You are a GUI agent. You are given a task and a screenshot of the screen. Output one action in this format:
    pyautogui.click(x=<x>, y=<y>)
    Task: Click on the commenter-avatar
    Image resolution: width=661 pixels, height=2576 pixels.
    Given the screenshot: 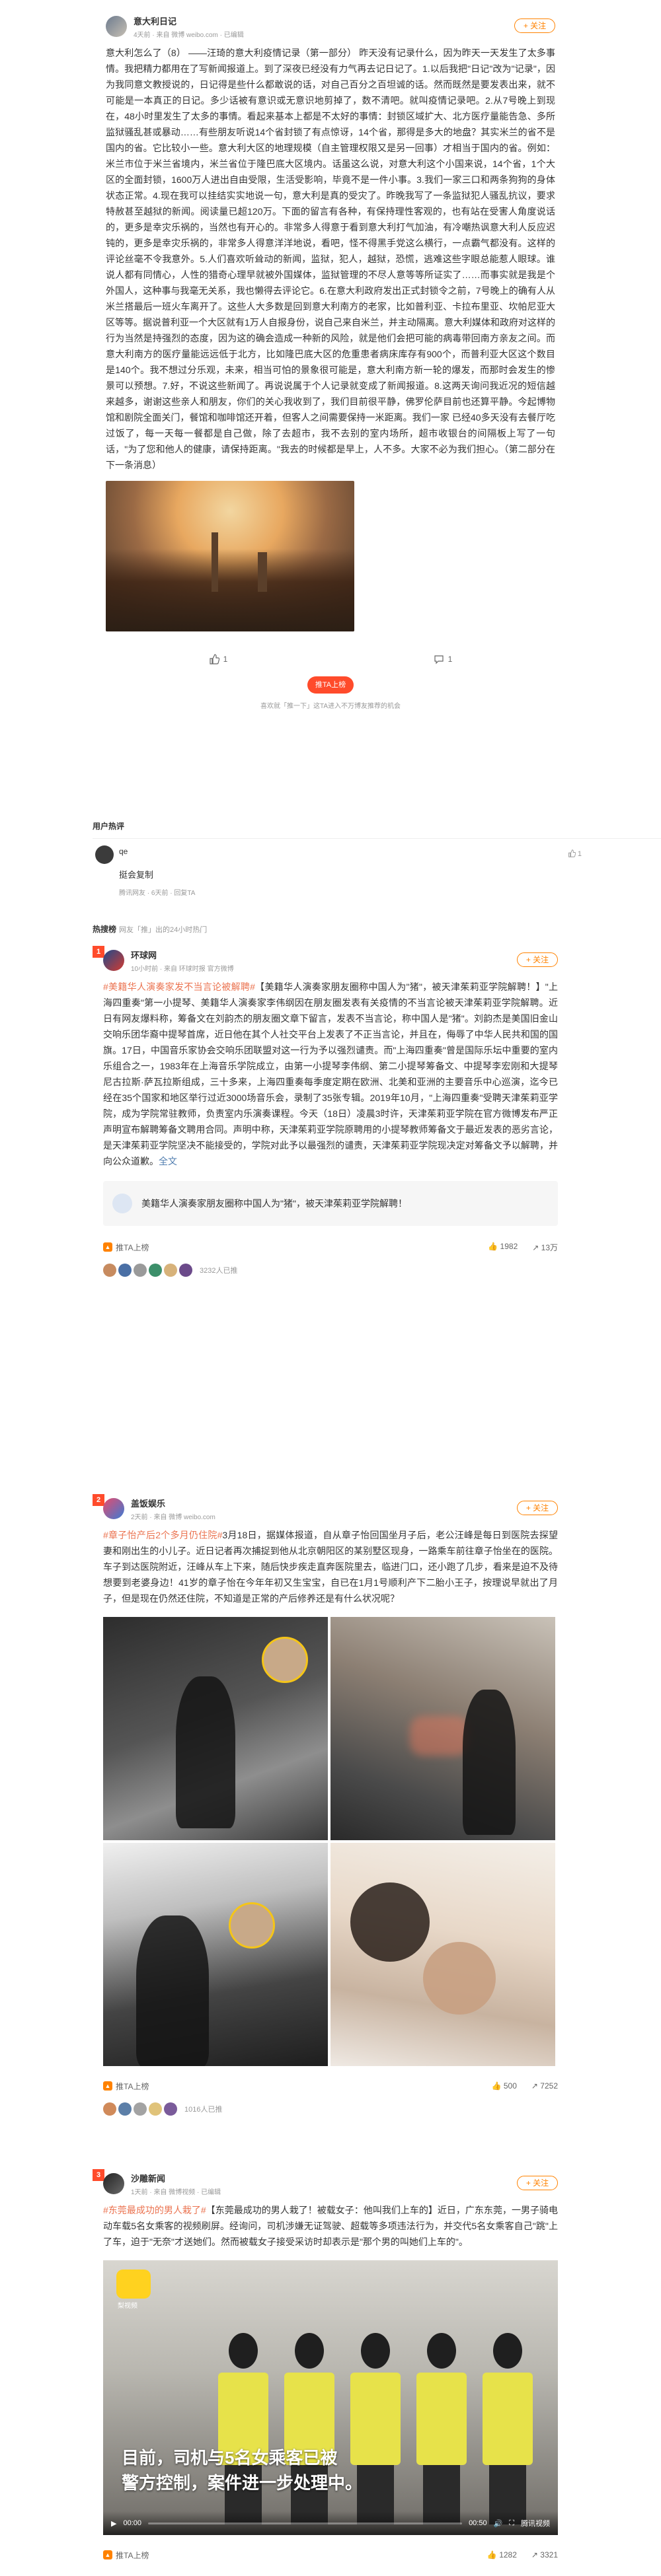 What is the action you would take?
    pyautogui.click(x=104, y=854)
    